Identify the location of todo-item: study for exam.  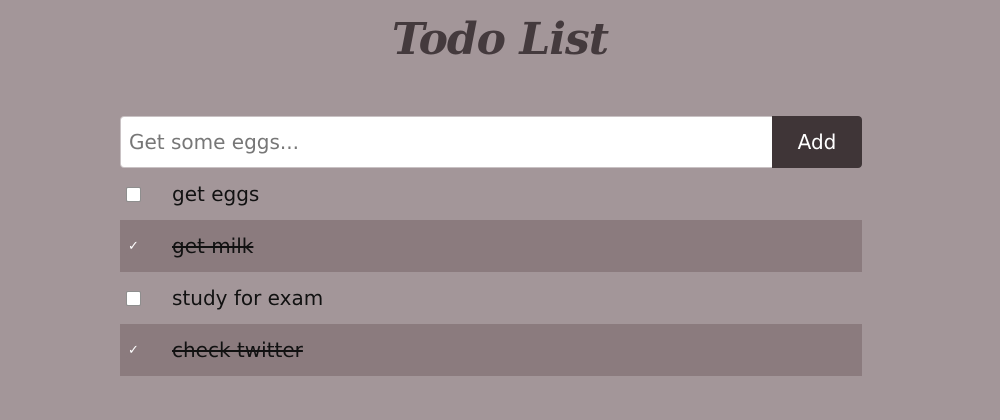
(491, 298).